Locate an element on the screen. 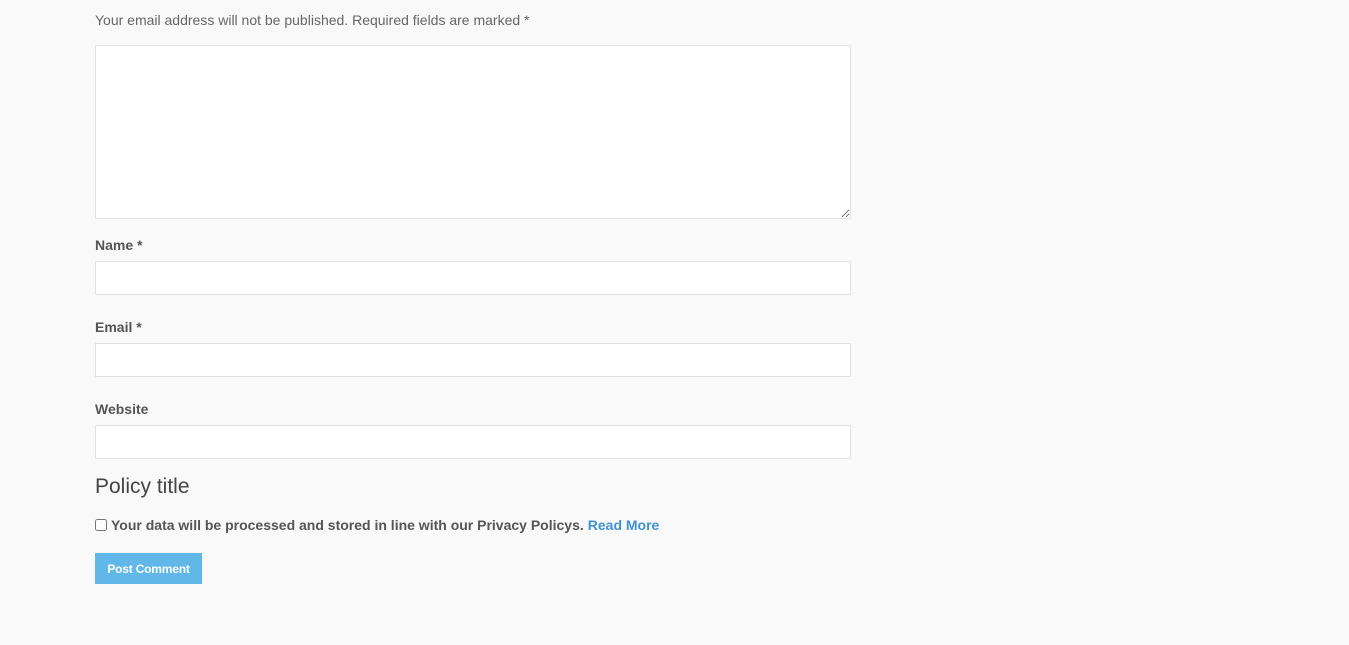  name-input is located at coordinates (473, 278).